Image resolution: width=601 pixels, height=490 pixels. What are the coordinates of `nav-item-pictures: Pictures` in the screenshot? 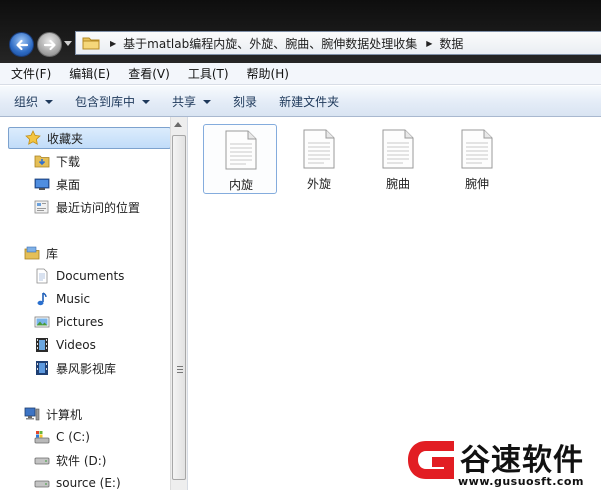 It's located at (69, 322).